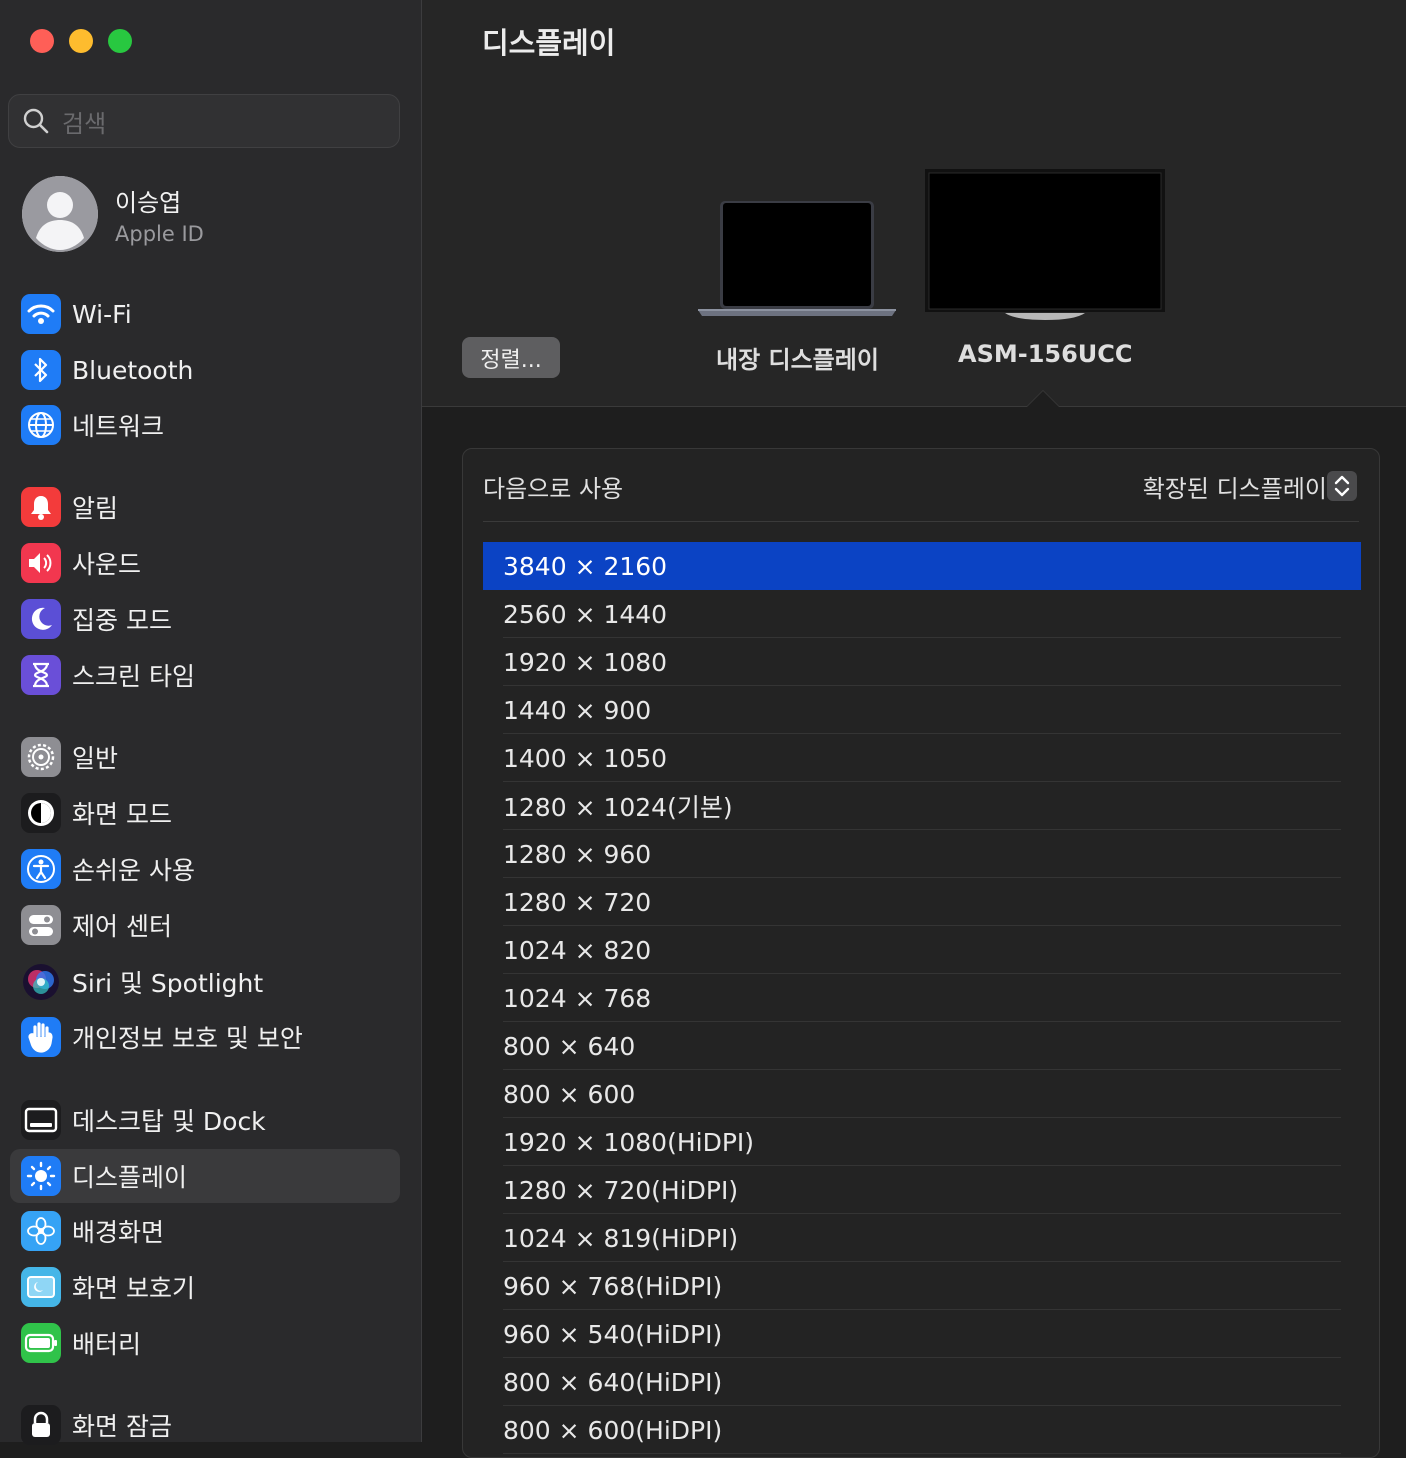 The height and width of the screenshot is (1458, 1406). I want to click on zoom-button, so click(120, 41).